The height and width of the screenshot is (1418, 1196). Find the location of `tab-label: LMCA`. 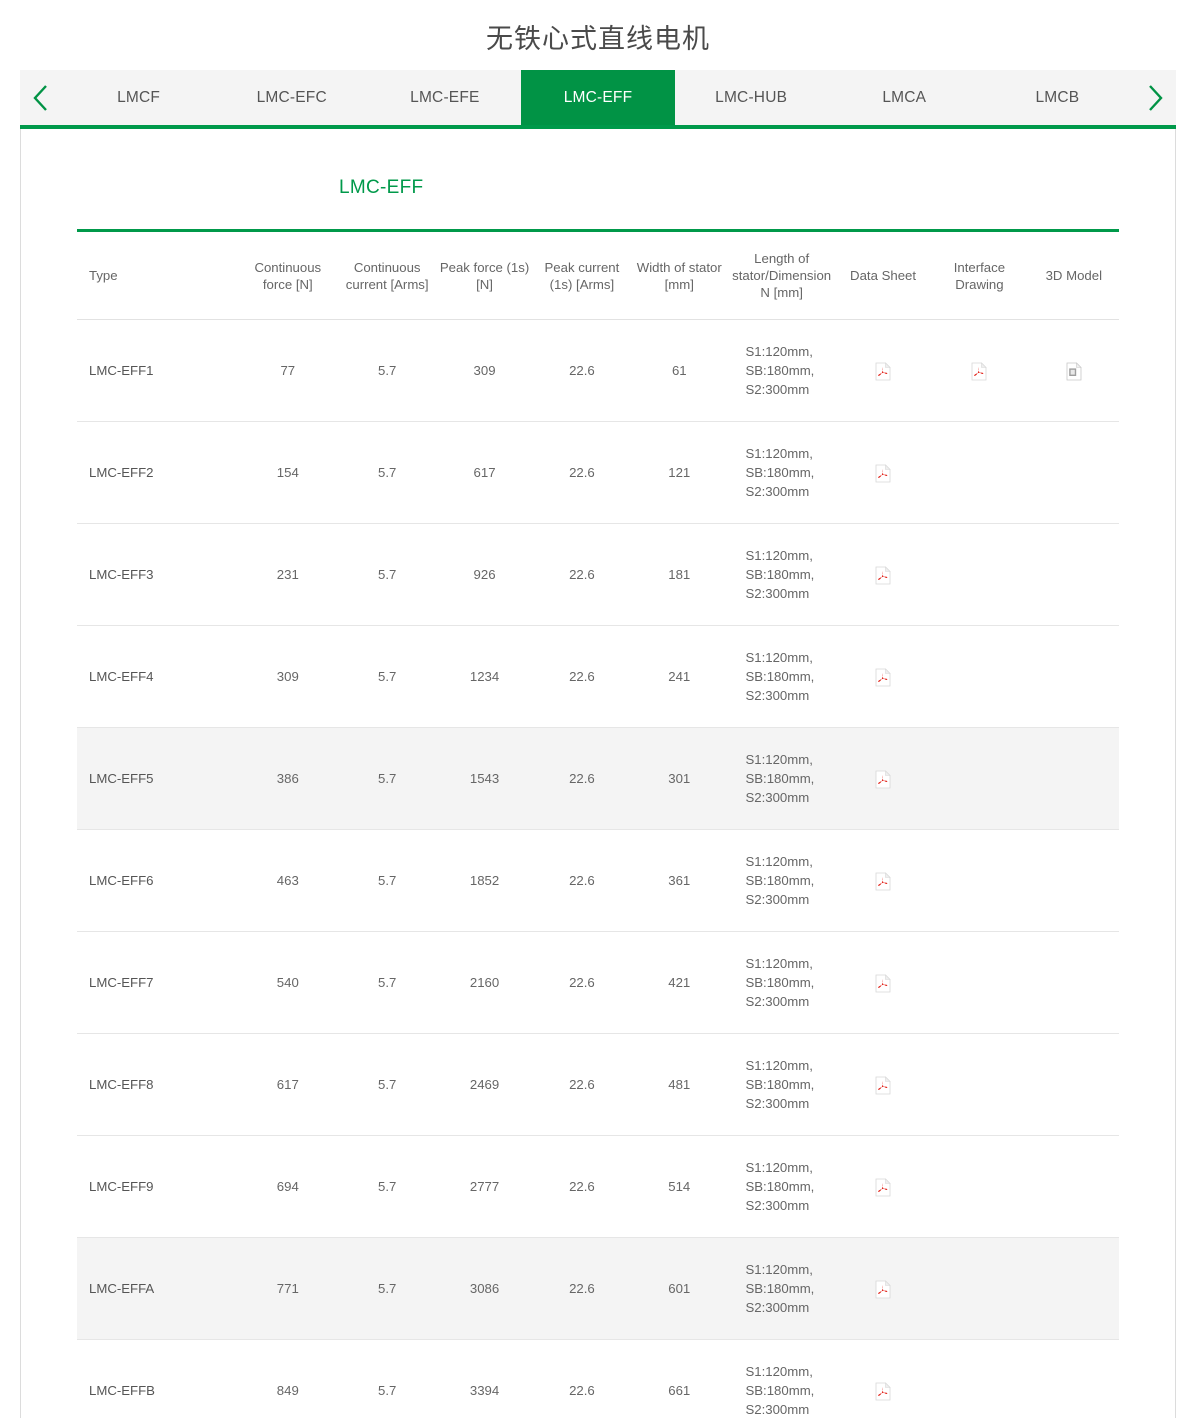

tab-label: LMCA is located at coordinates (904, 97).